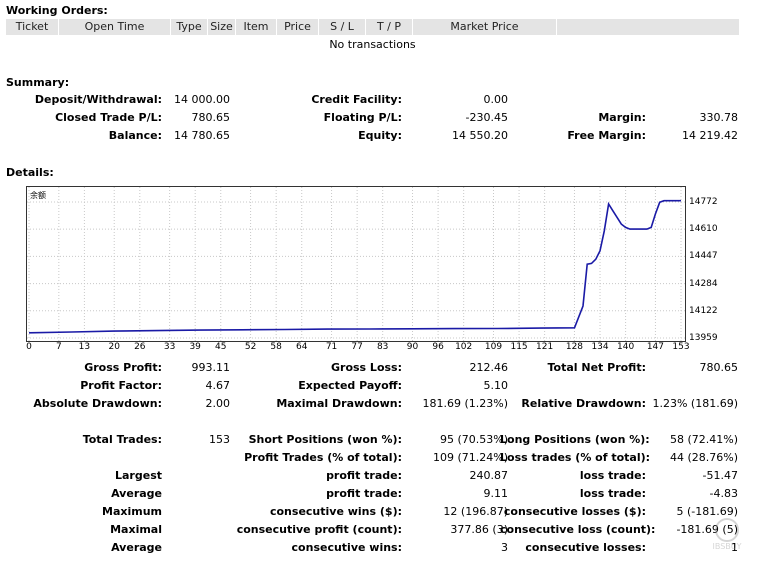  What do you see at coordinates (703, 229) in the screenshot?
I see `y-tick-label: 14610` at bounding box center [703, 229].